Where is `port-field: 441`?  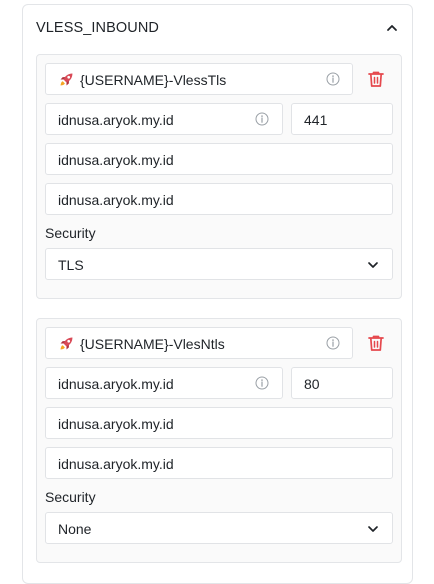 port-field: 441 is located at coordinates (342, 119).